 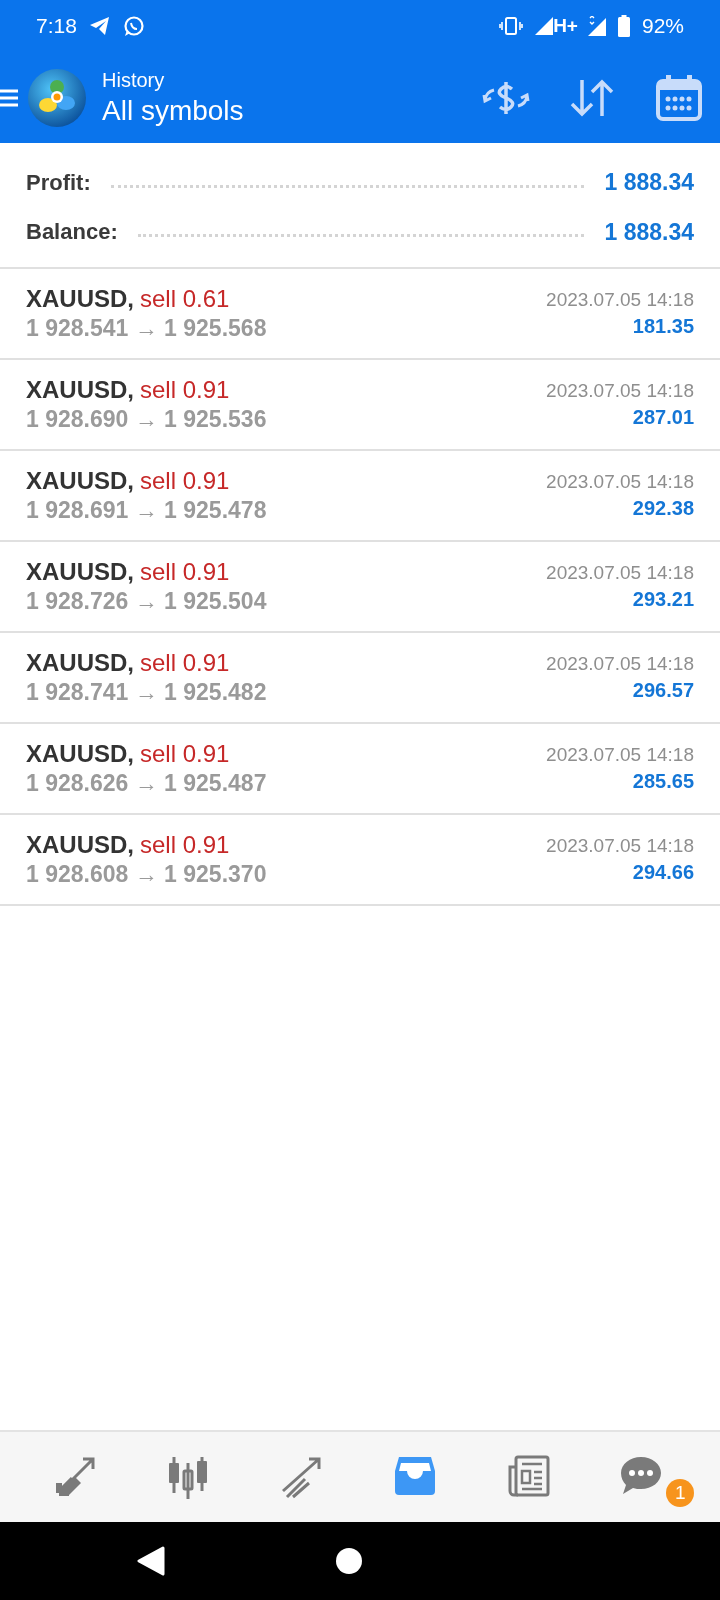 I want to click on vibrate-icon, so click(x=511, y=26).